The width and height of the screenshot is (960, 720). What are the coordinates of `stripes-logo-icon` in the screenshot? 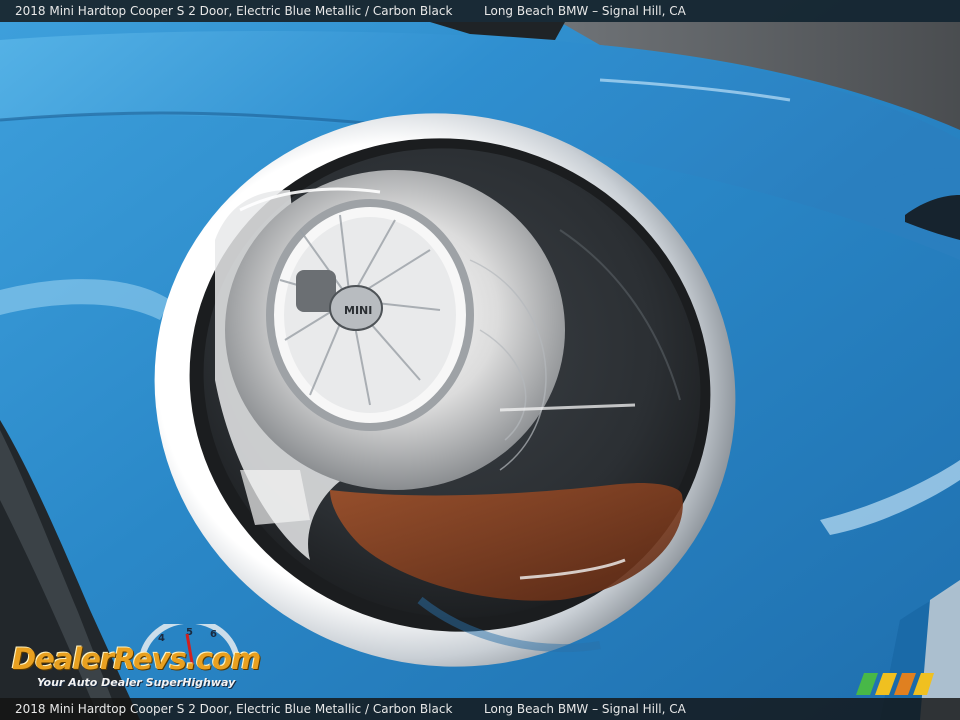 It's located at (895, 684).